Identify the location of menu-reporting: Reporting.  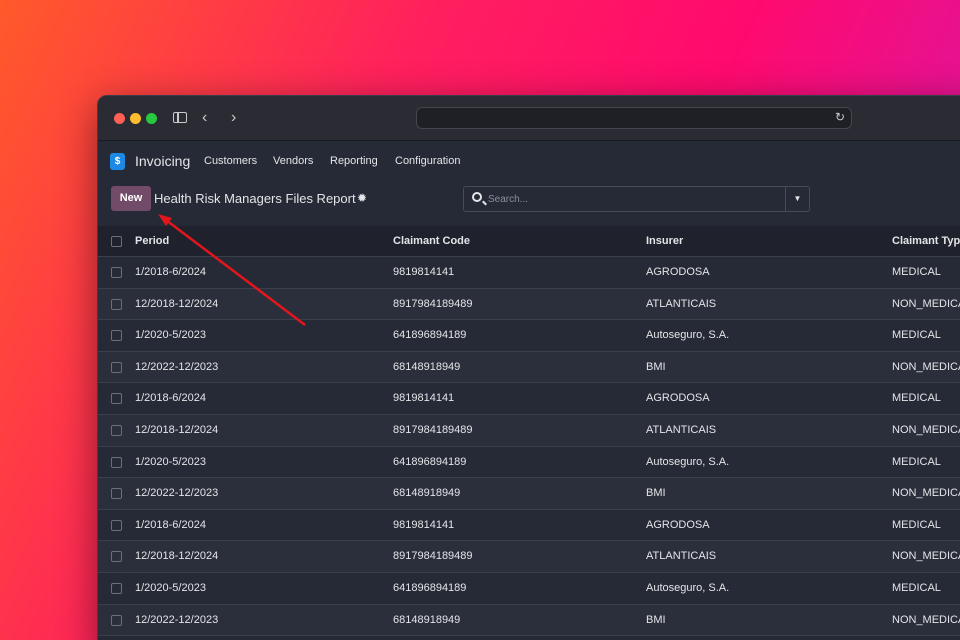
(354, 161).